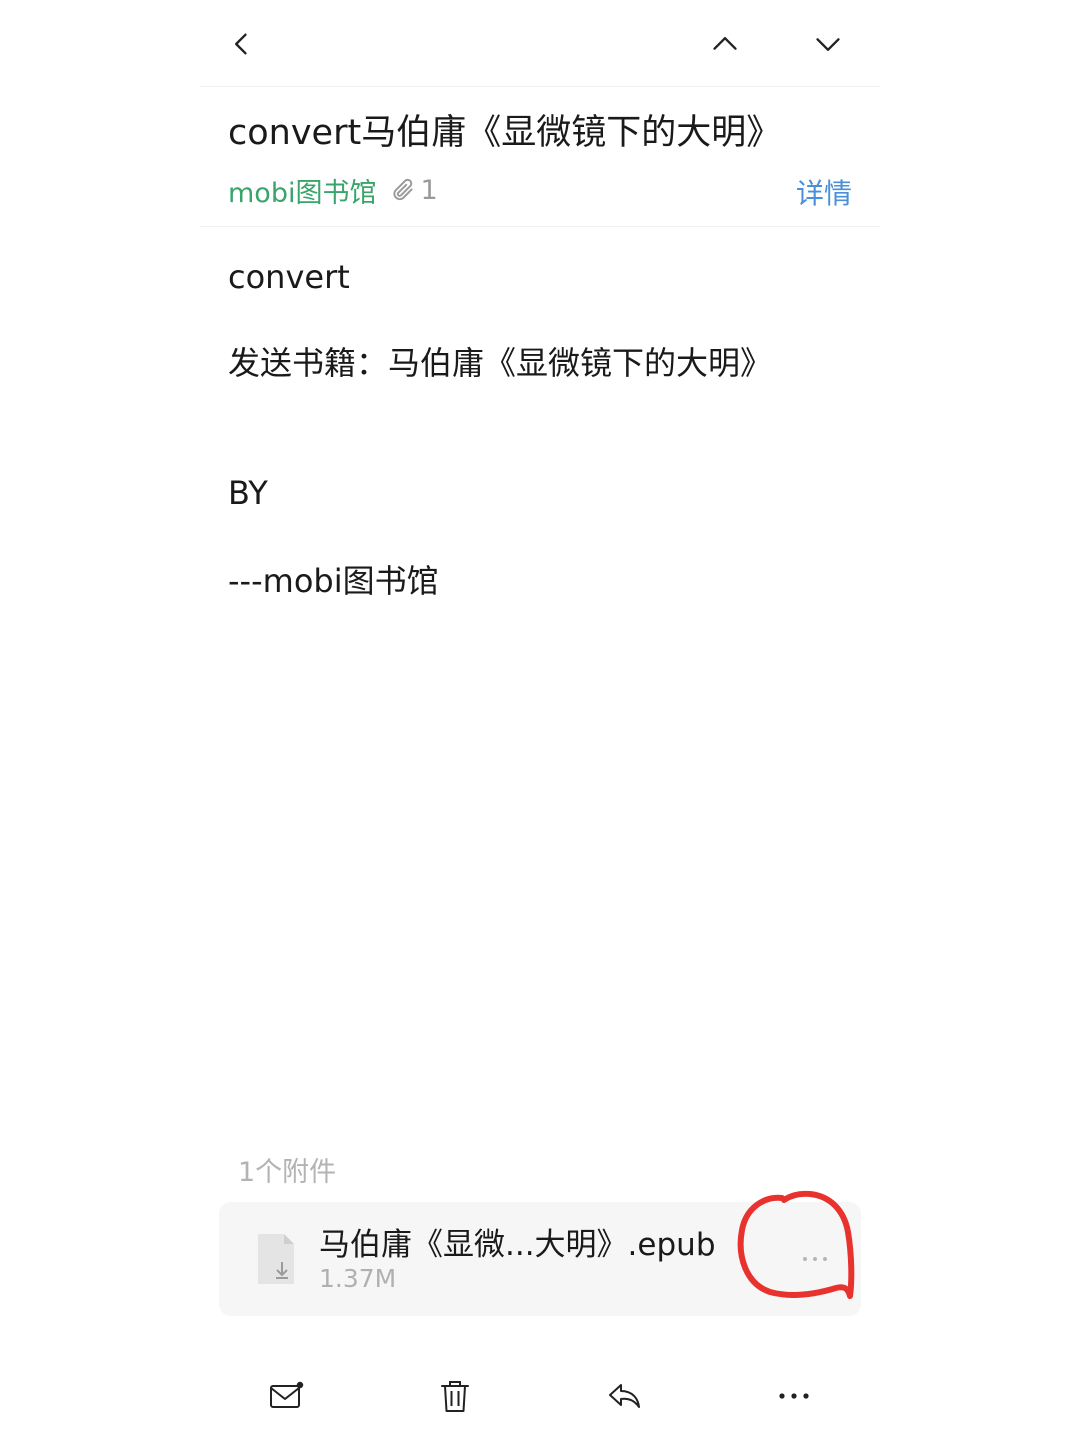  I want to click on file-download-icon, so click(276, 1259).